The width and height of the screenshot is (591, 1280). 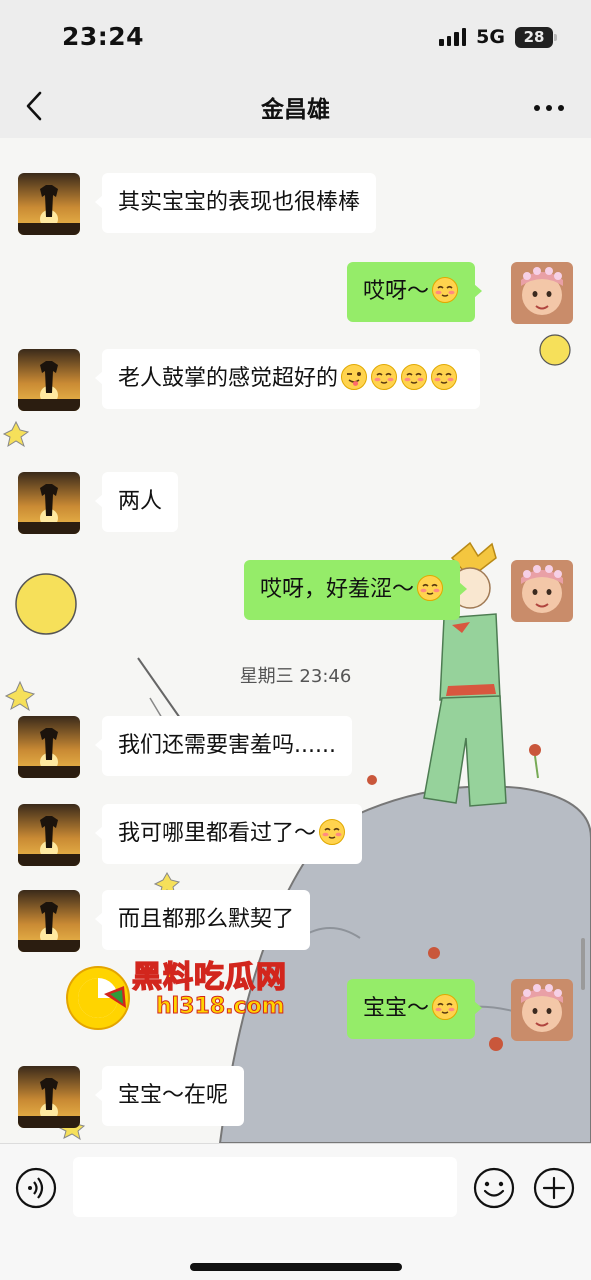 I want to click on network-label: 5G, so click(x=490, y=37).